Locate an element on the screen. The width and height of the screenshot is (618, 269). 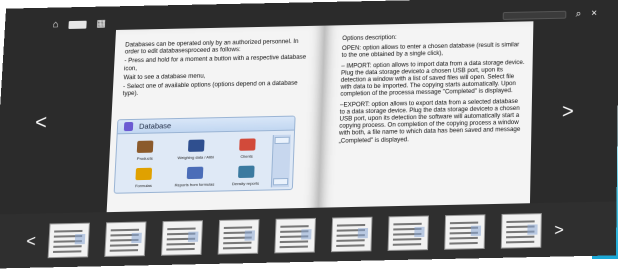
prev-page-button: < is located at coordinates (41, 123).